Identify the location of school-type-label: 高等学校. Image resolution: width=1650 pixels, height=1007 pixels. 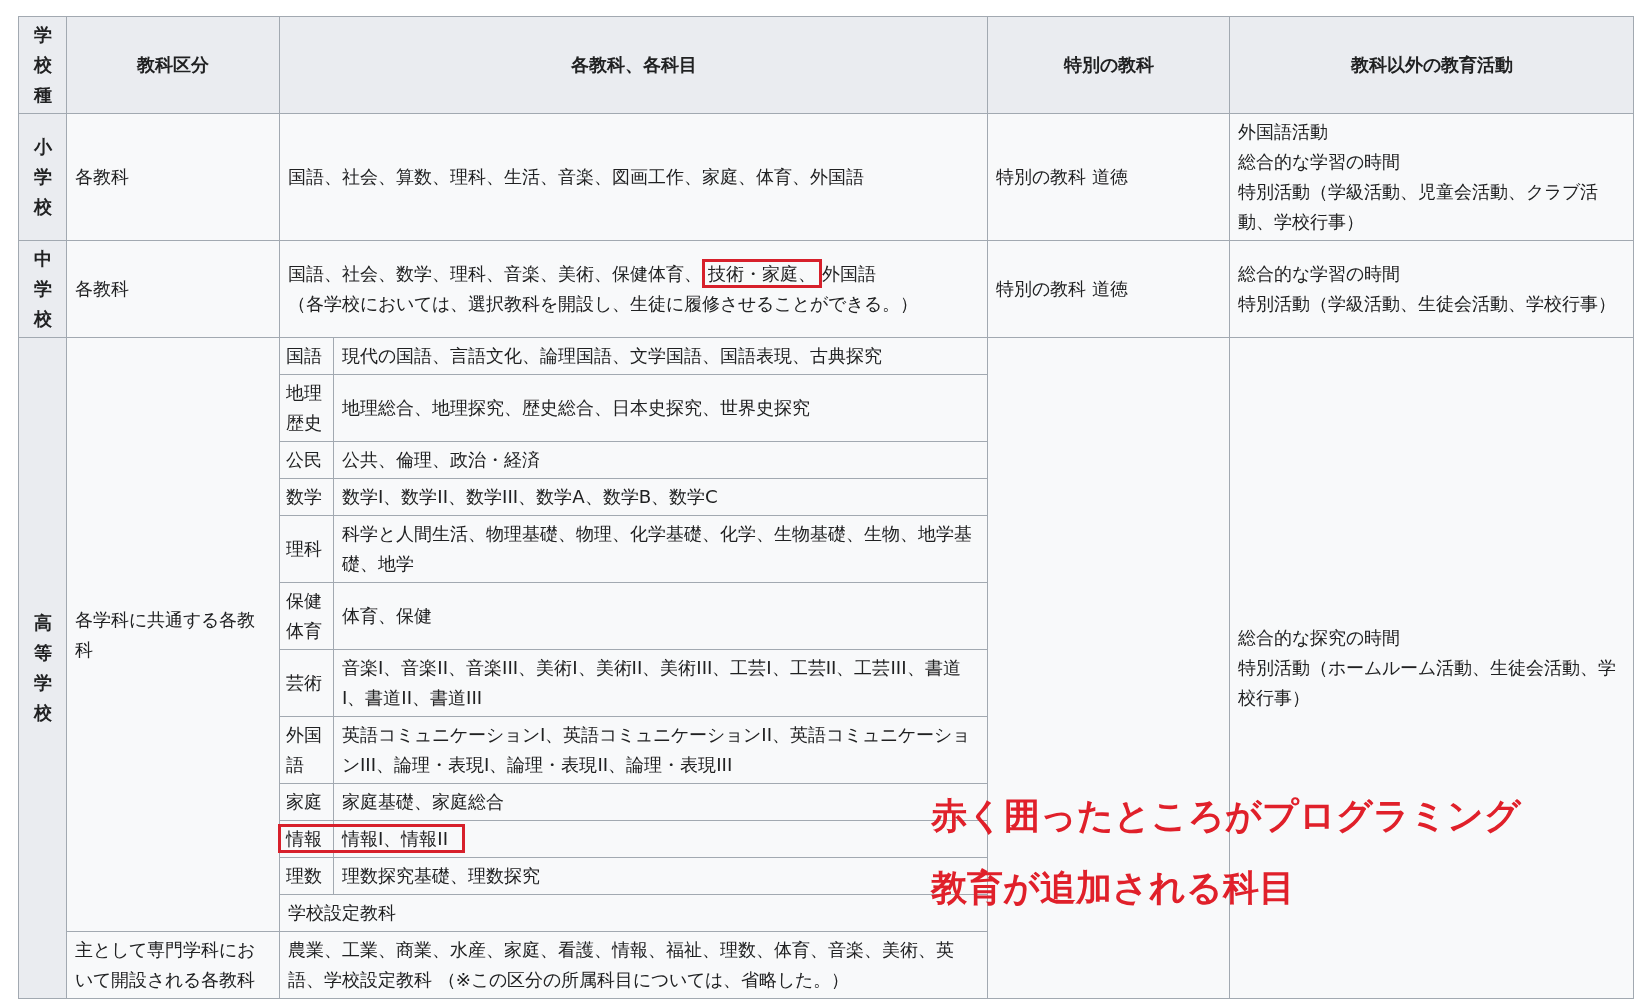
(42, 668).